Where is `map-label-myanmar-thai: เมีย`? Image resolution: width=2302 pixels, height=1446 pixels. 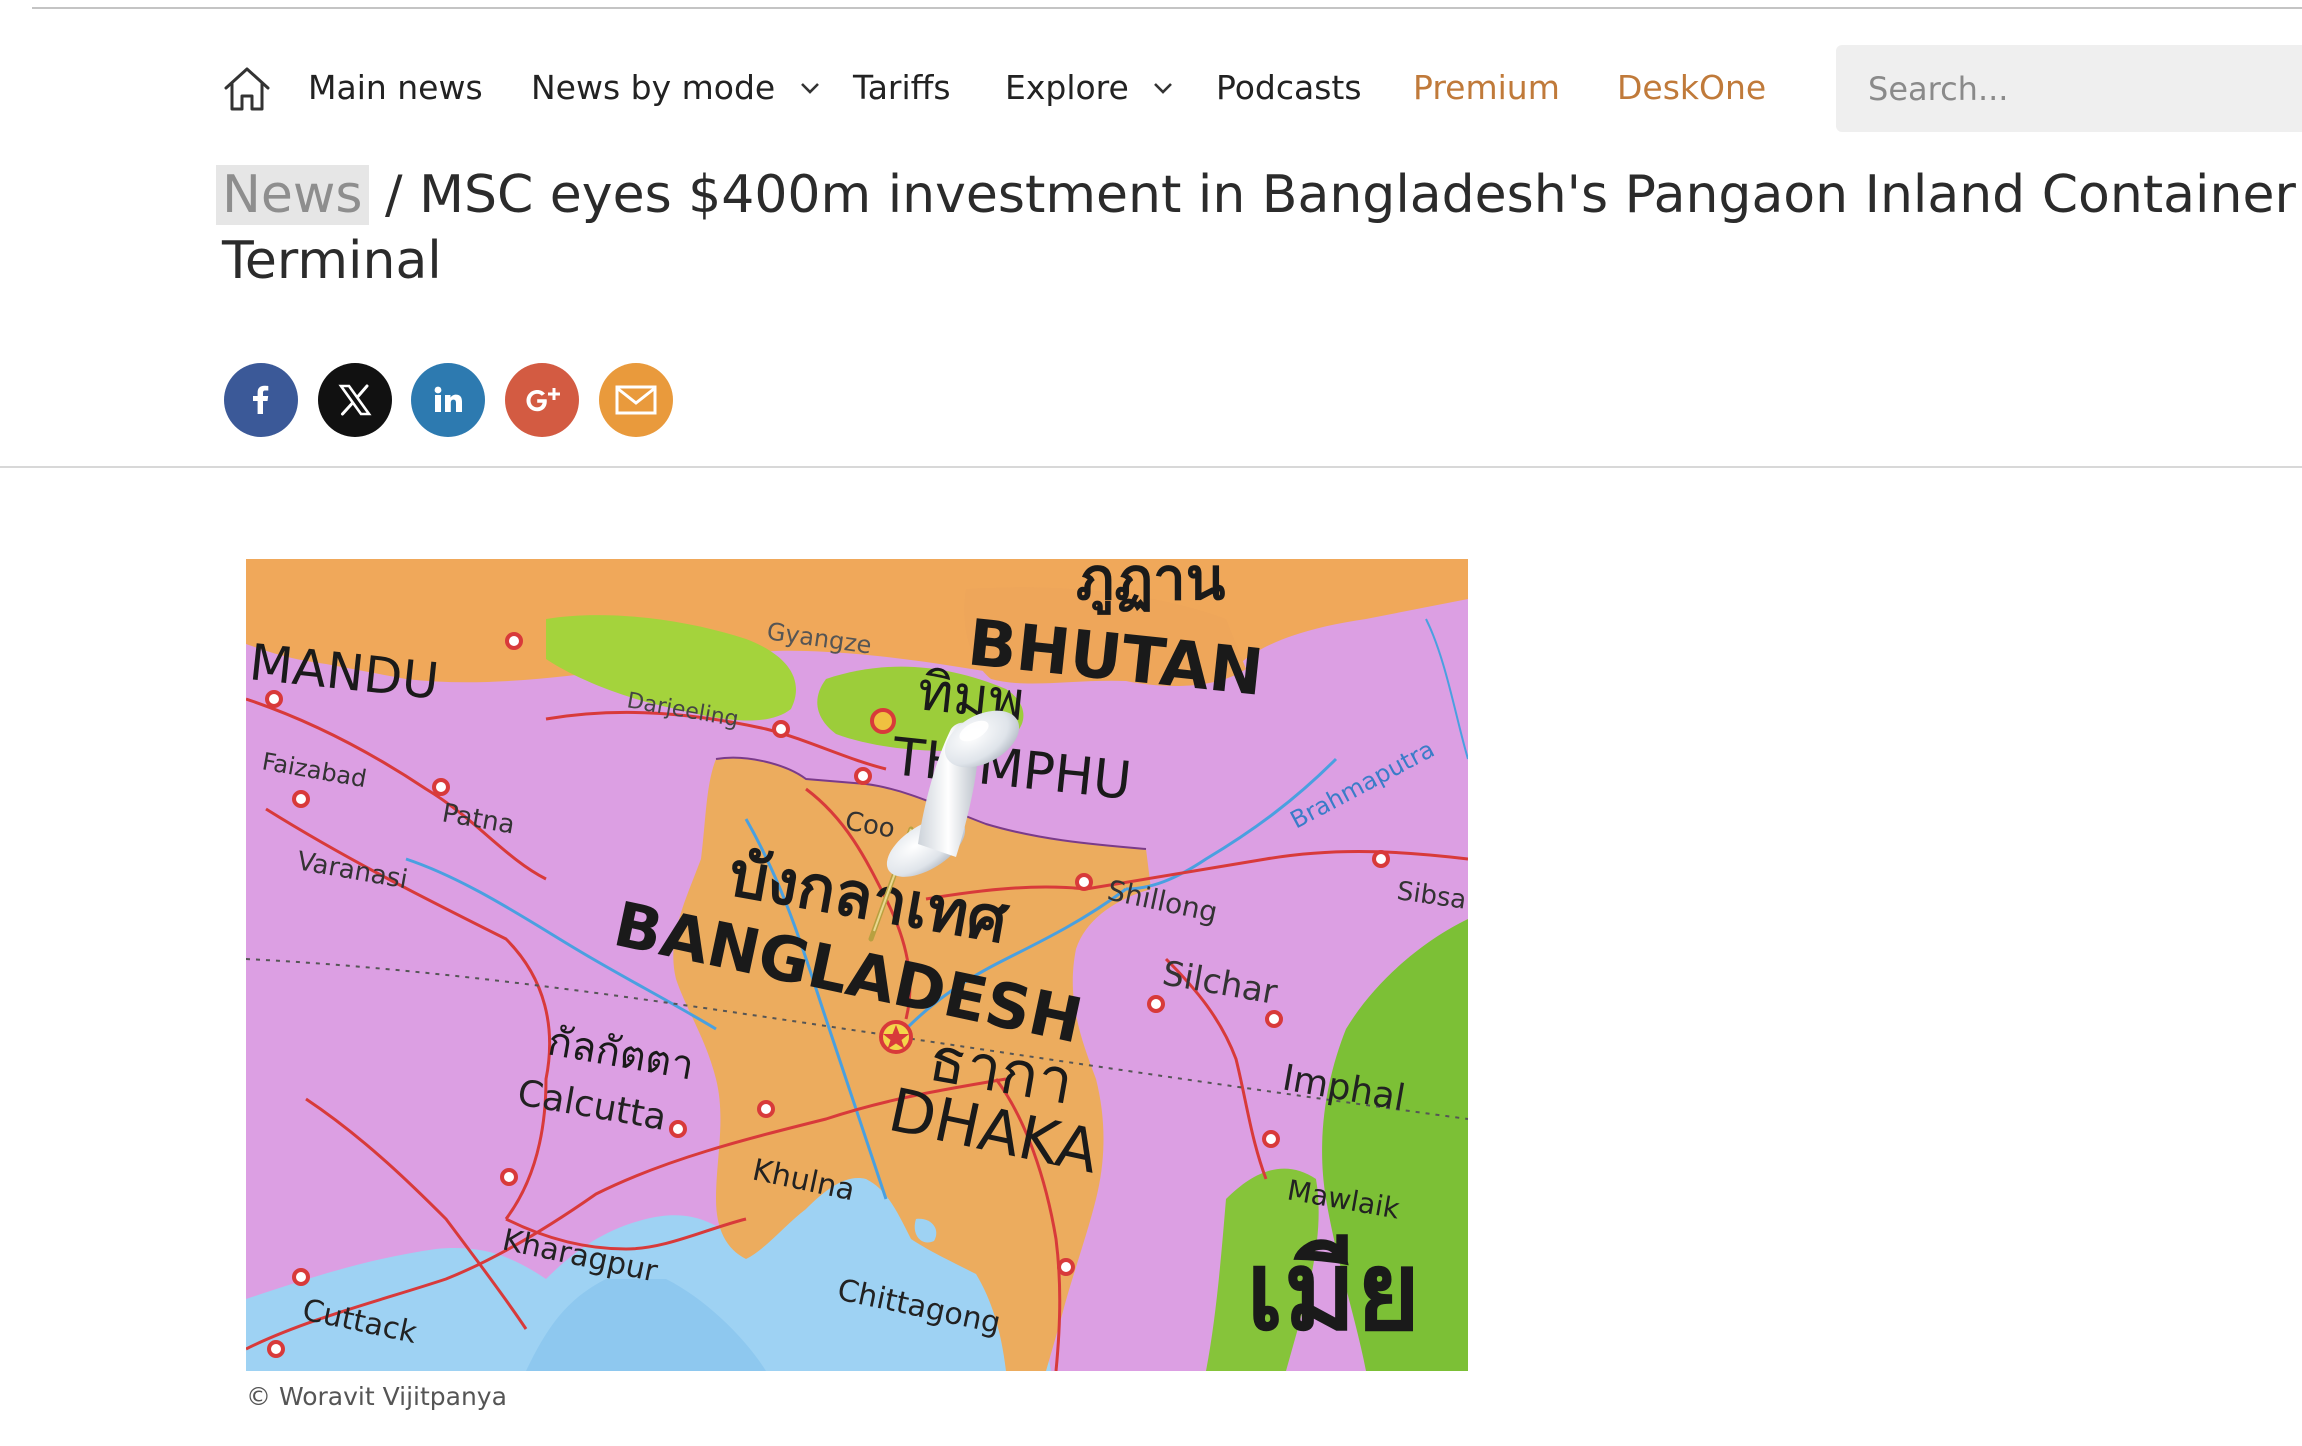 map-label-myanmar-thai: เมีย is located at coordinates (1333, 1291).